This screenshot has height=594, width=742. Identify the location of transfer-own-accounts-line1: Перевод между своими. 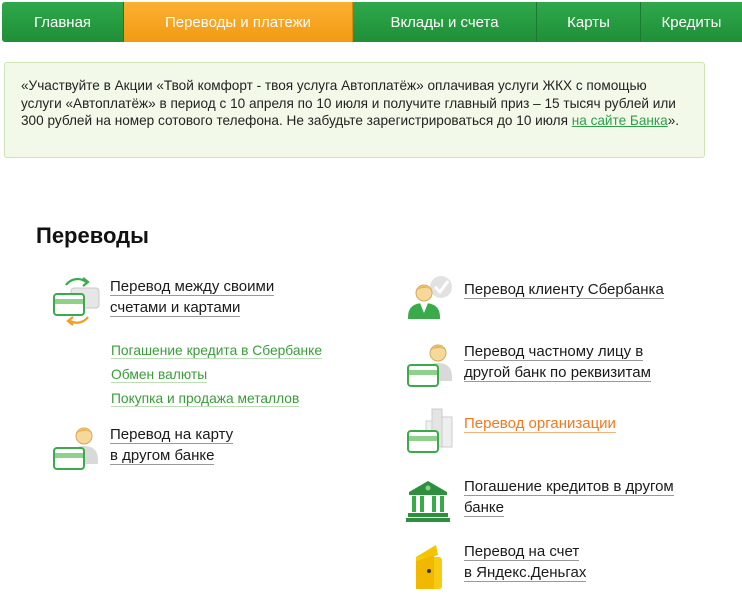
(192, 287).